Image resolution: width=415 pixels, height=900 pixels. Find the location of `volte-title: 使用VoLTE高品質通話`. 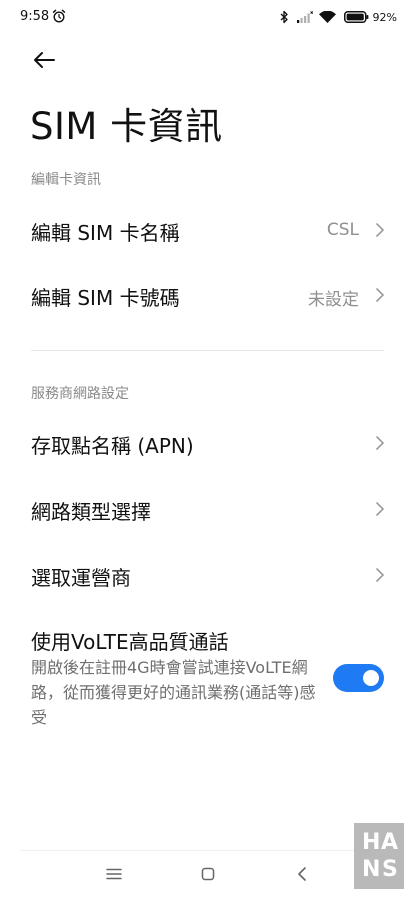

volte-title: 使用VoLTE高品質通話 is located at coordinates (130, 642).